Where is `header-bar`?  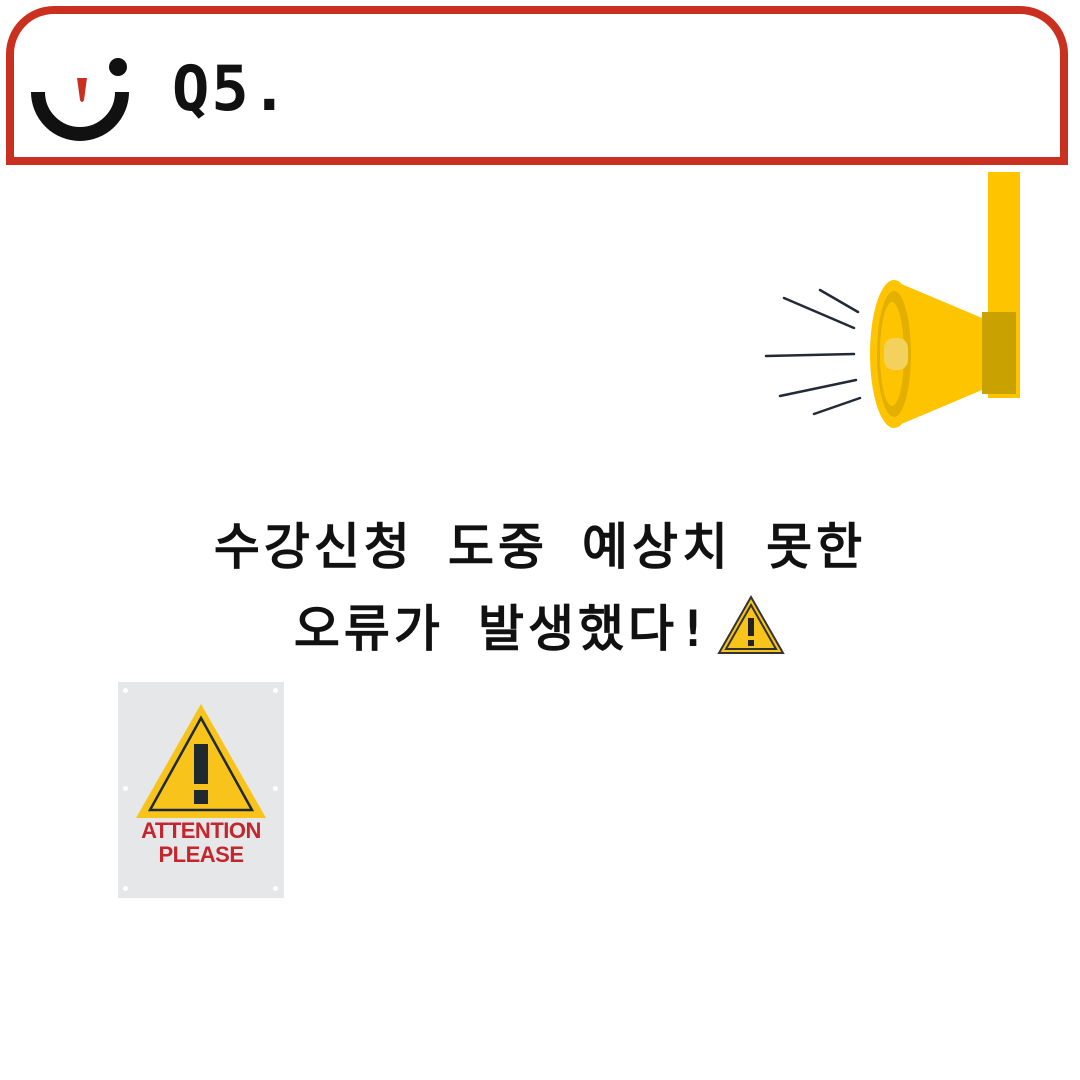
header-bar is located at coordinates (537, 85).